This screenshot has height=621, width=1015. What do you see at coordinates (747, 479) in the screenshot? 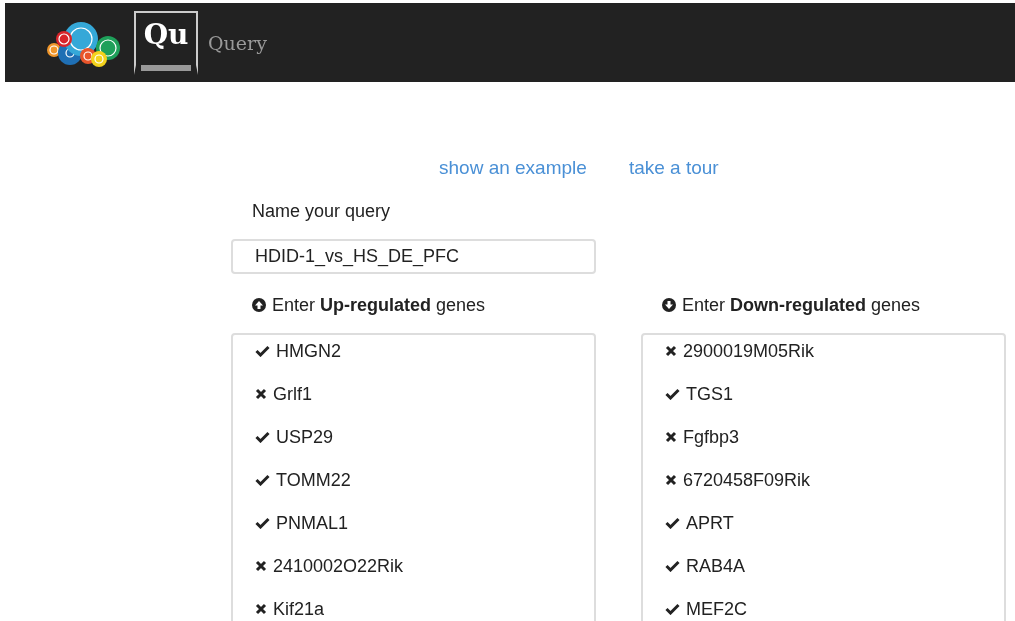
I see `gene-name: 6720458F09Rik` at bounding box center [747, 479].